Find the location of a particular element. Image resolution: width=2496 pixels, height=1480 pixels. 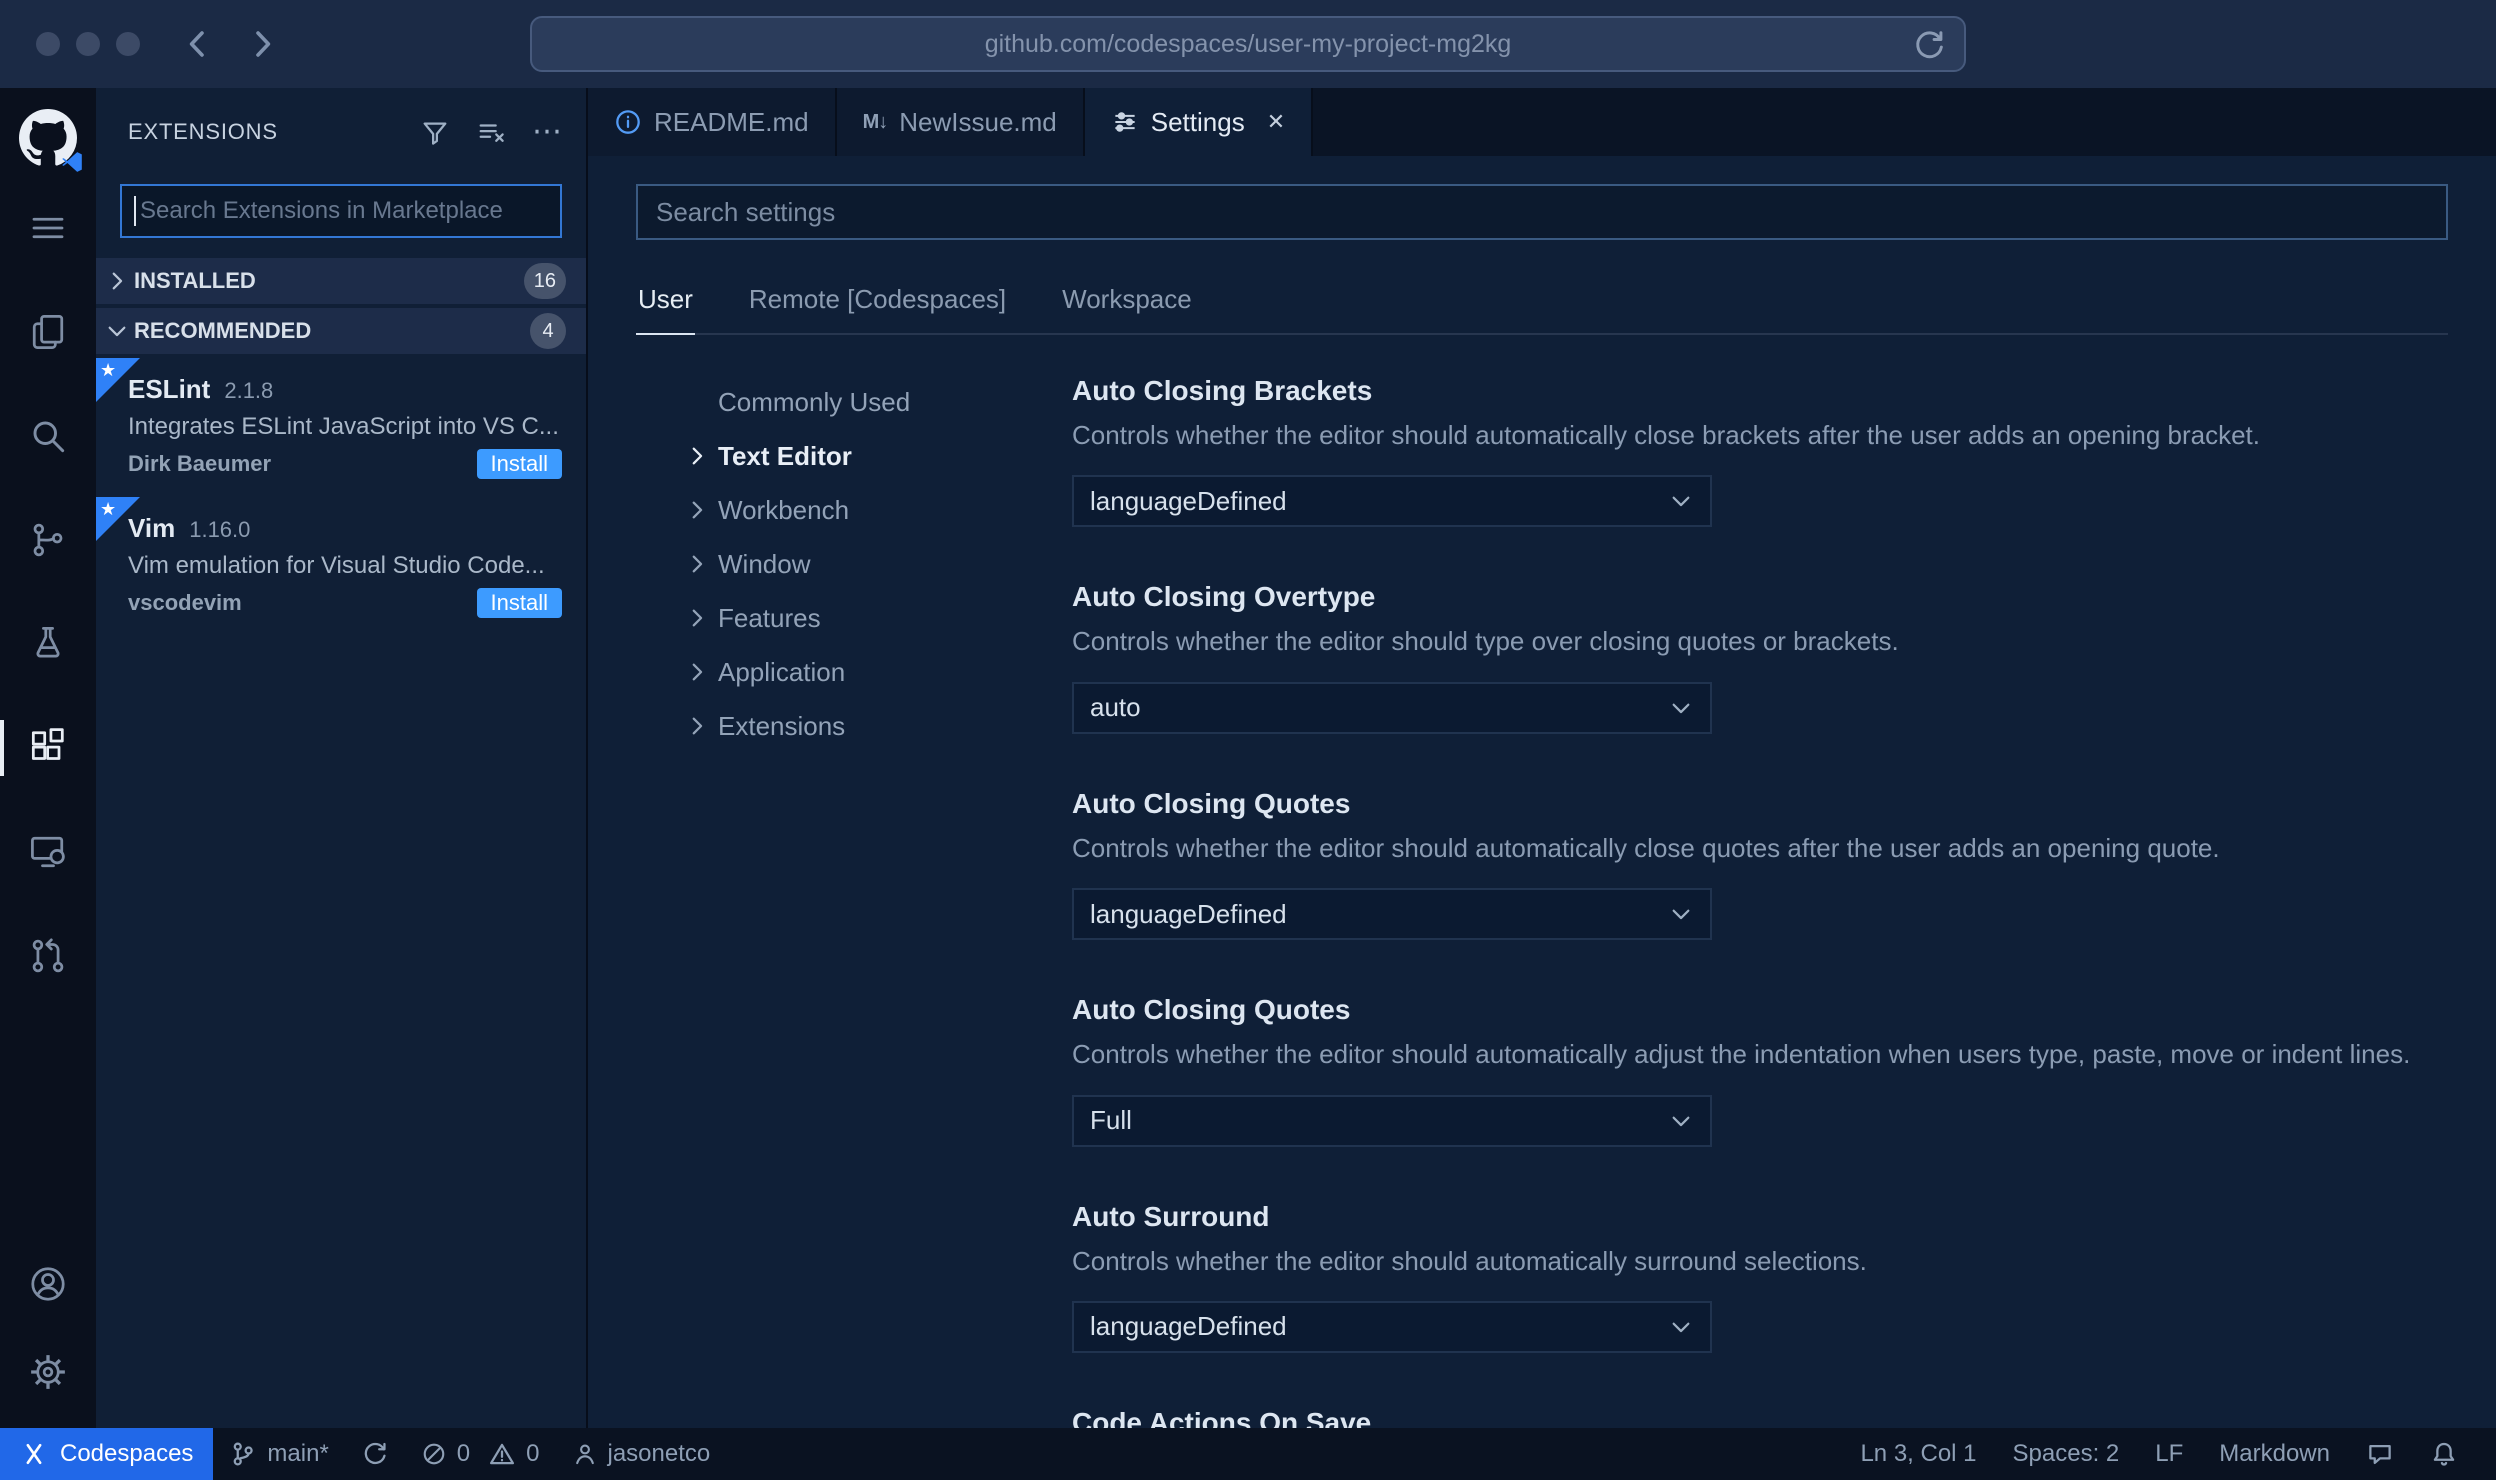

sync-icon is located at coordinates (375, 1453).